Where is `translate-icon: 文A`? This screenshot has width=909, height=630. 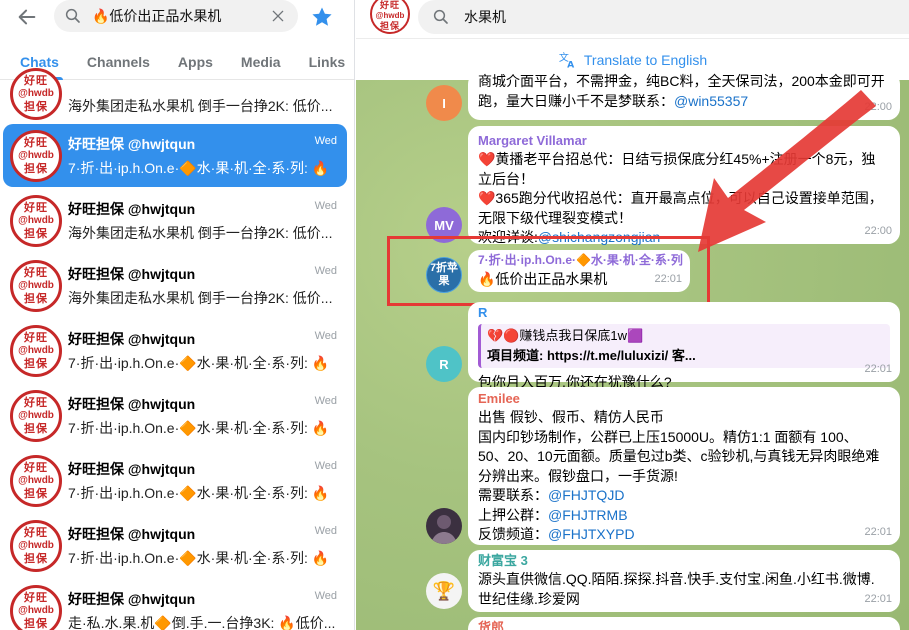 translate-icon: 文A is located at coordinates (569, 60).